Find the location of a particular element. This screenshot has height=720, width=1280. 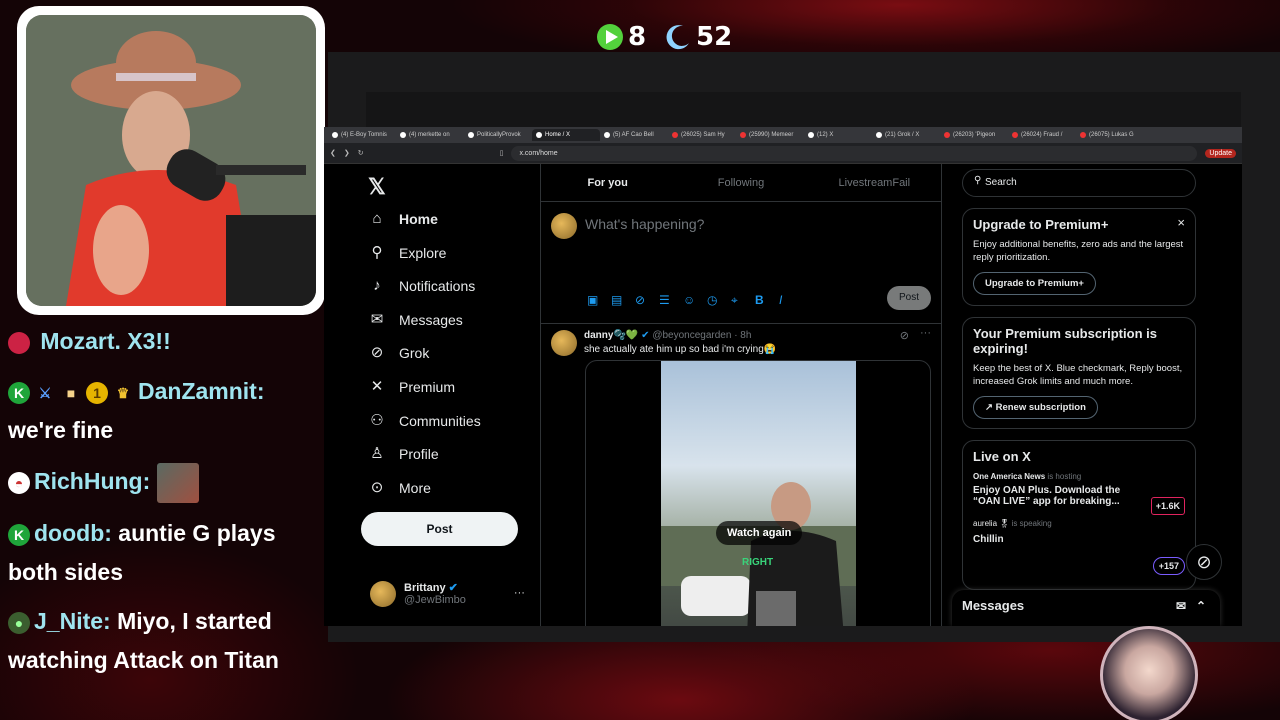

bold-icon: B is located at coordinates (759, 300).